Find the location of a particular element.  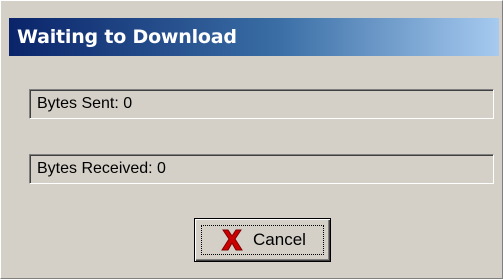

dialog-title: Waiting to Download is located at coordinates (127, 37).